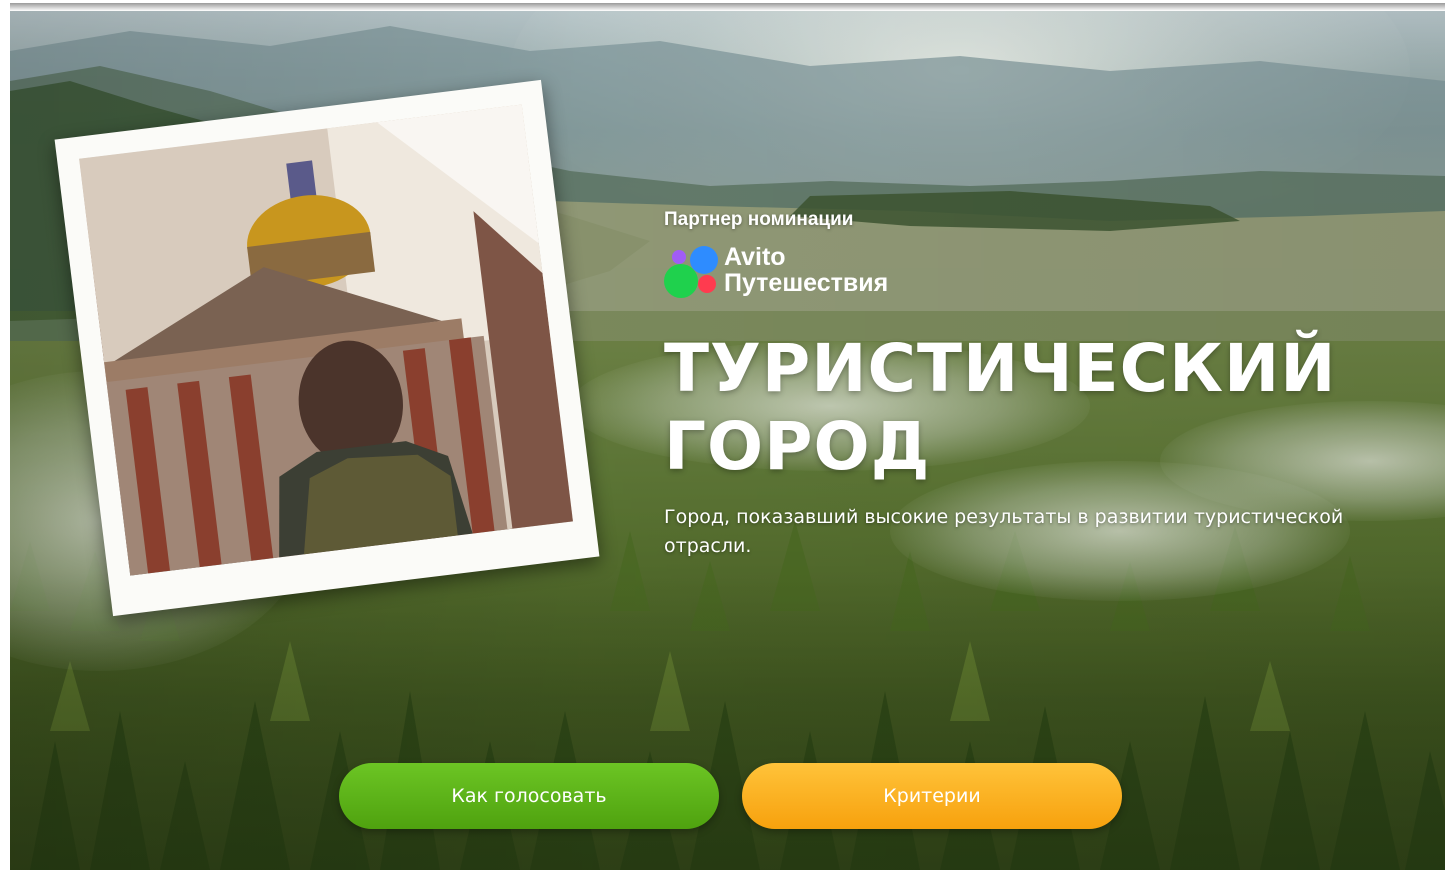 Image resolution: width=1445 pixels, height=870 pixels. I want to click on partner-label: Партнер номинации, so click(759, 219).